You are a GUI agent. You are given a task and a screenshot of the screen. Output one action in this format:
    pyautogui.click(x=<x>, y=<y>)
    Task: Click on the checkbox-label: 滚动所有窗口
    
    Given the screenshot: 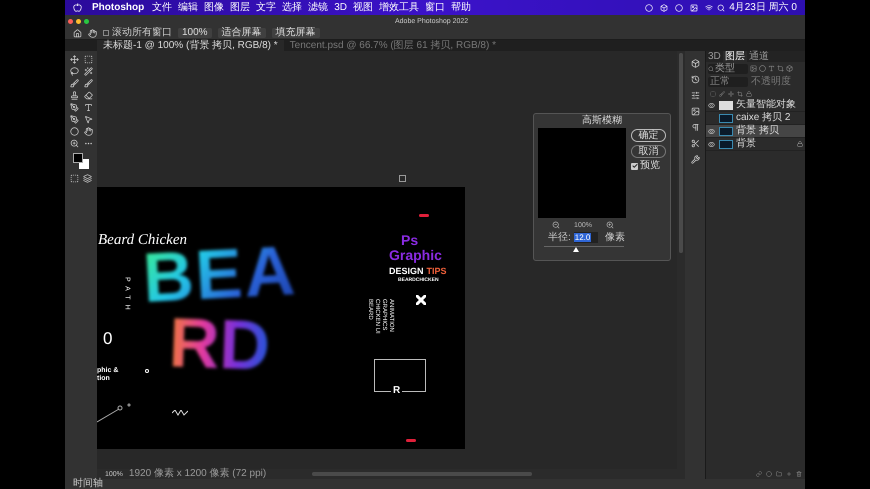 What is the action you would take?
    pyautogui.click(x=142, y=33)
    